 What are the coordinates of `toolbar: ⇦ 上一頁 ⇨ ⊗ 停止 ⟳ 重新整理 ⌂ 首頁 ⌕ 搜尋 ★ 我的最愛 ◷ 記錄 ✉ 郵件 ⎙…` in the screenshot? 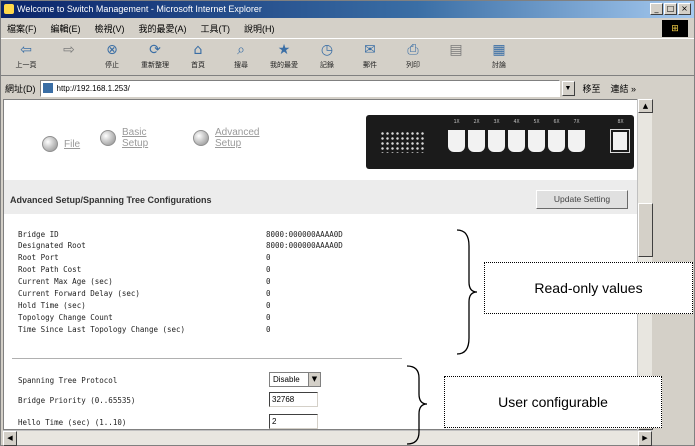 It's located at (347, 57).